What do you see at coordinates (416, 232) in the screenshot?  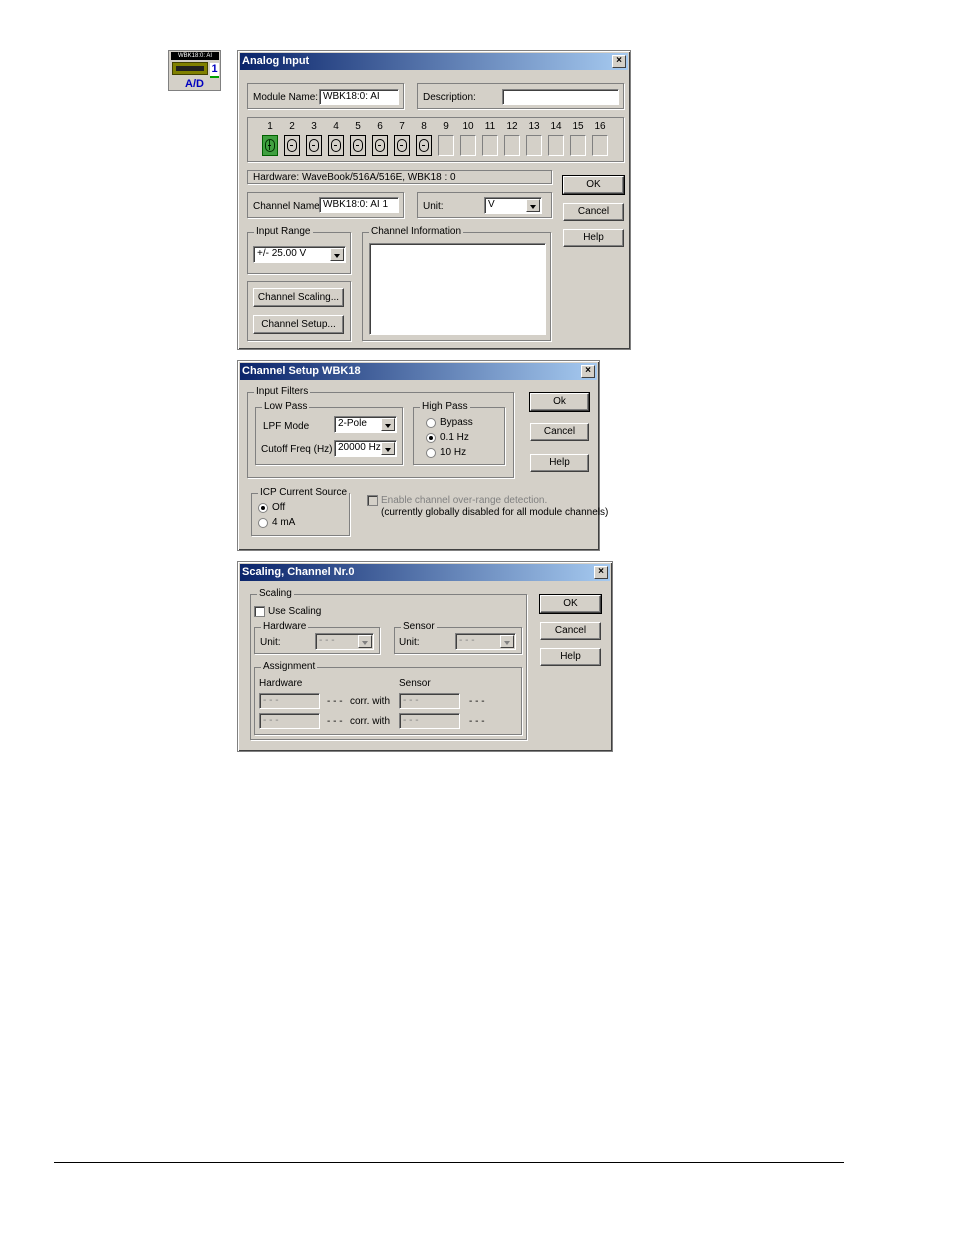 I see `channel-information-label: Channel Information` at bounding box center [416, 232].